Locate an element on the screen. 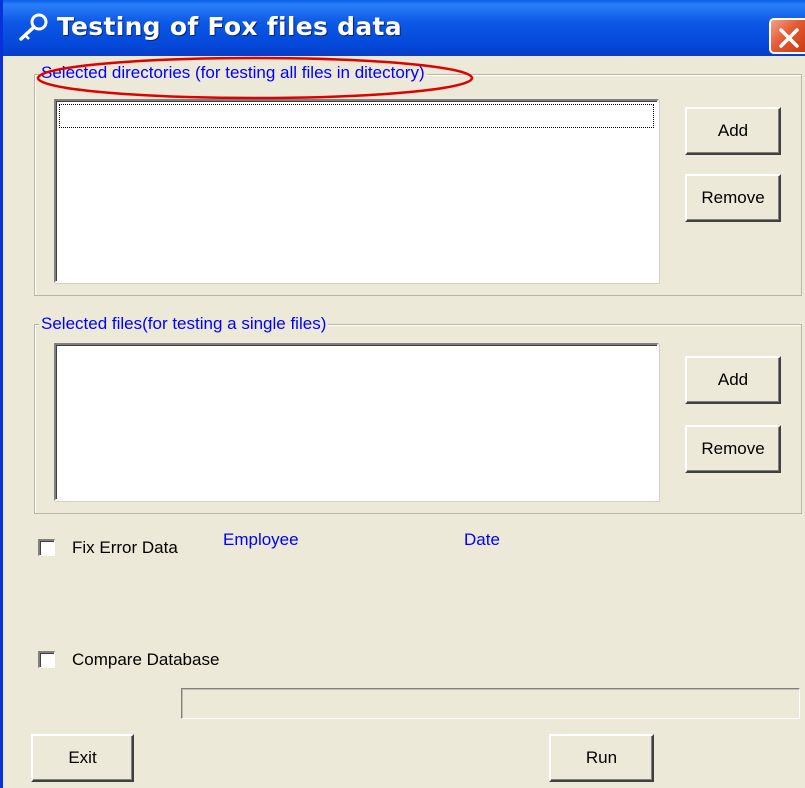 Image resolution: width=805 pixels, height=788 pixels. remove-file-label: Remove is located at coordinates (733, 448).